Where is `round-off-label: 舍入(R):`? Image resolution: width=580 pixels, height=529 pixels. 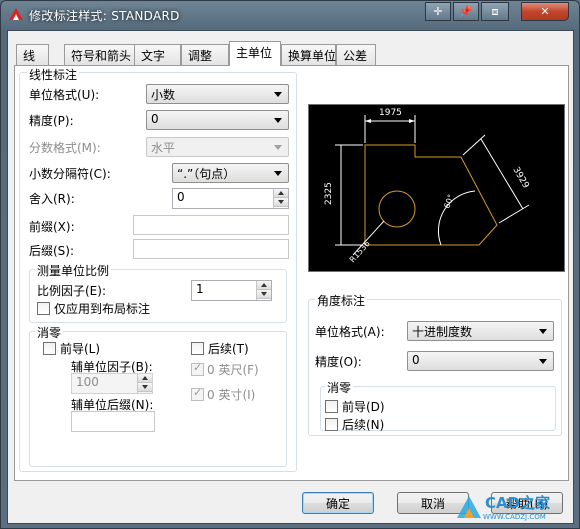
round-off-label: 舍入(R): is located at coordinates (52, 199).